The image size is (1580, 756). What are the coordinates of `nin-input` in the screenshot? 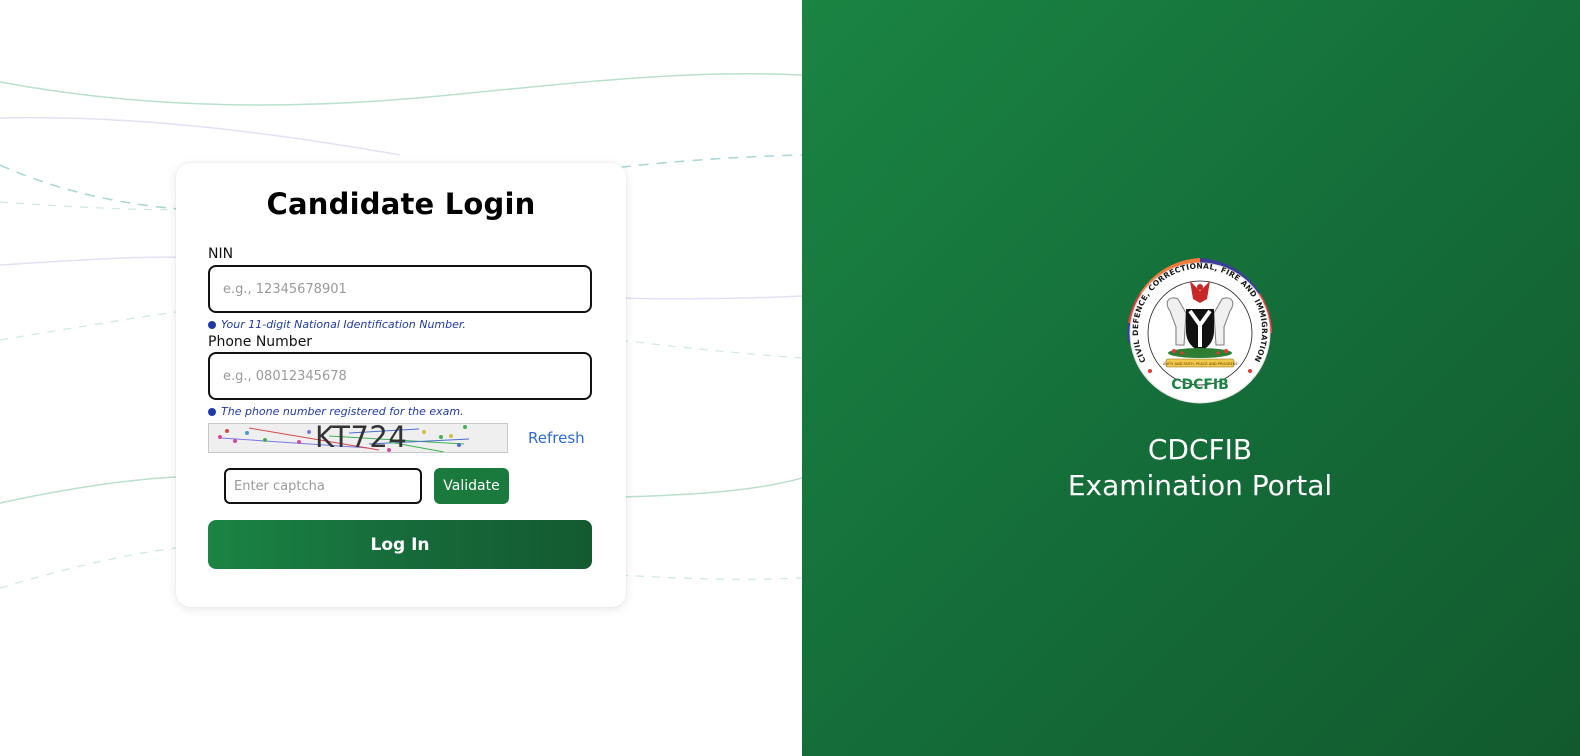 It's located at (400, 289).